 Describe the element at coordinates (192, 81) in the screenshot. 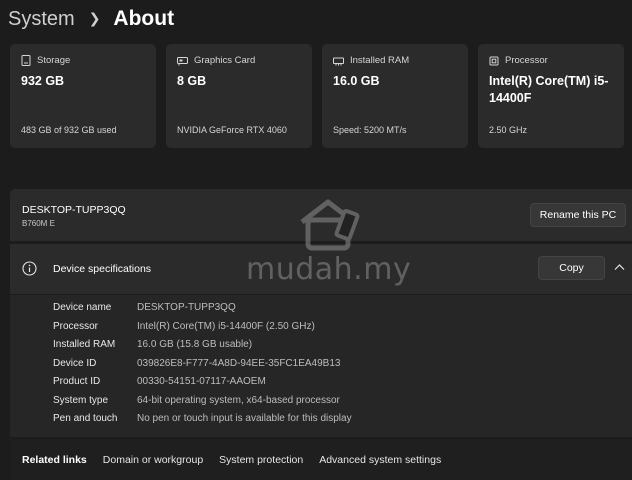

I see `graphics-card-value: 8 GB` at that location.